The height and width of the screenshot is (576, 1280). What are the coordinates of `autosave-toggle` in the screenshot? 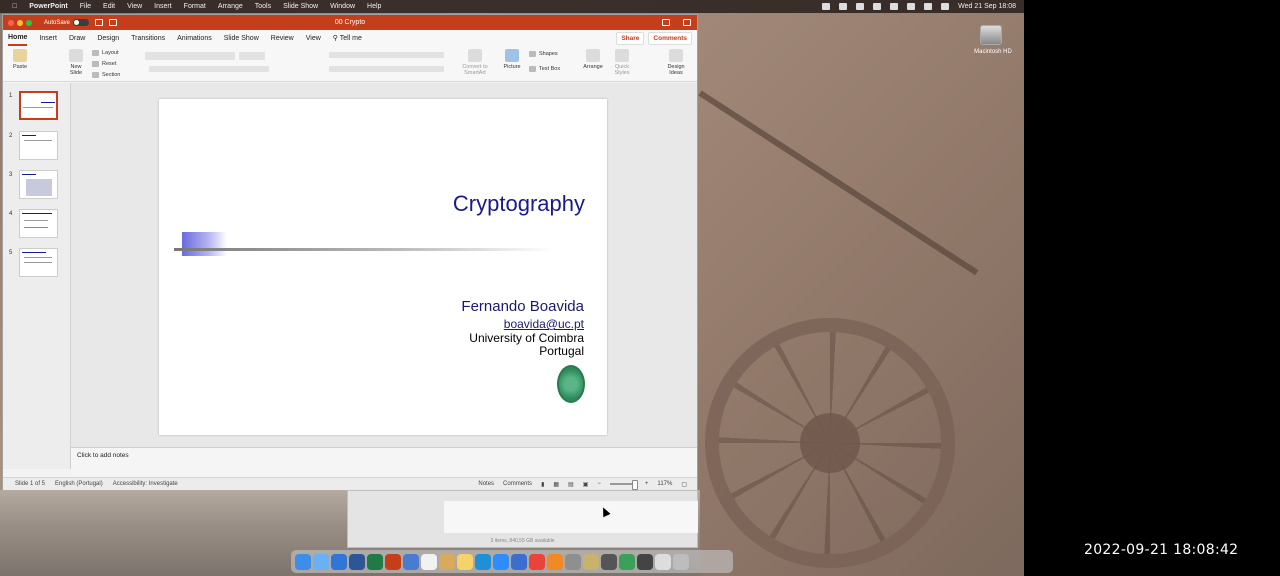 It's located at (81, 22).